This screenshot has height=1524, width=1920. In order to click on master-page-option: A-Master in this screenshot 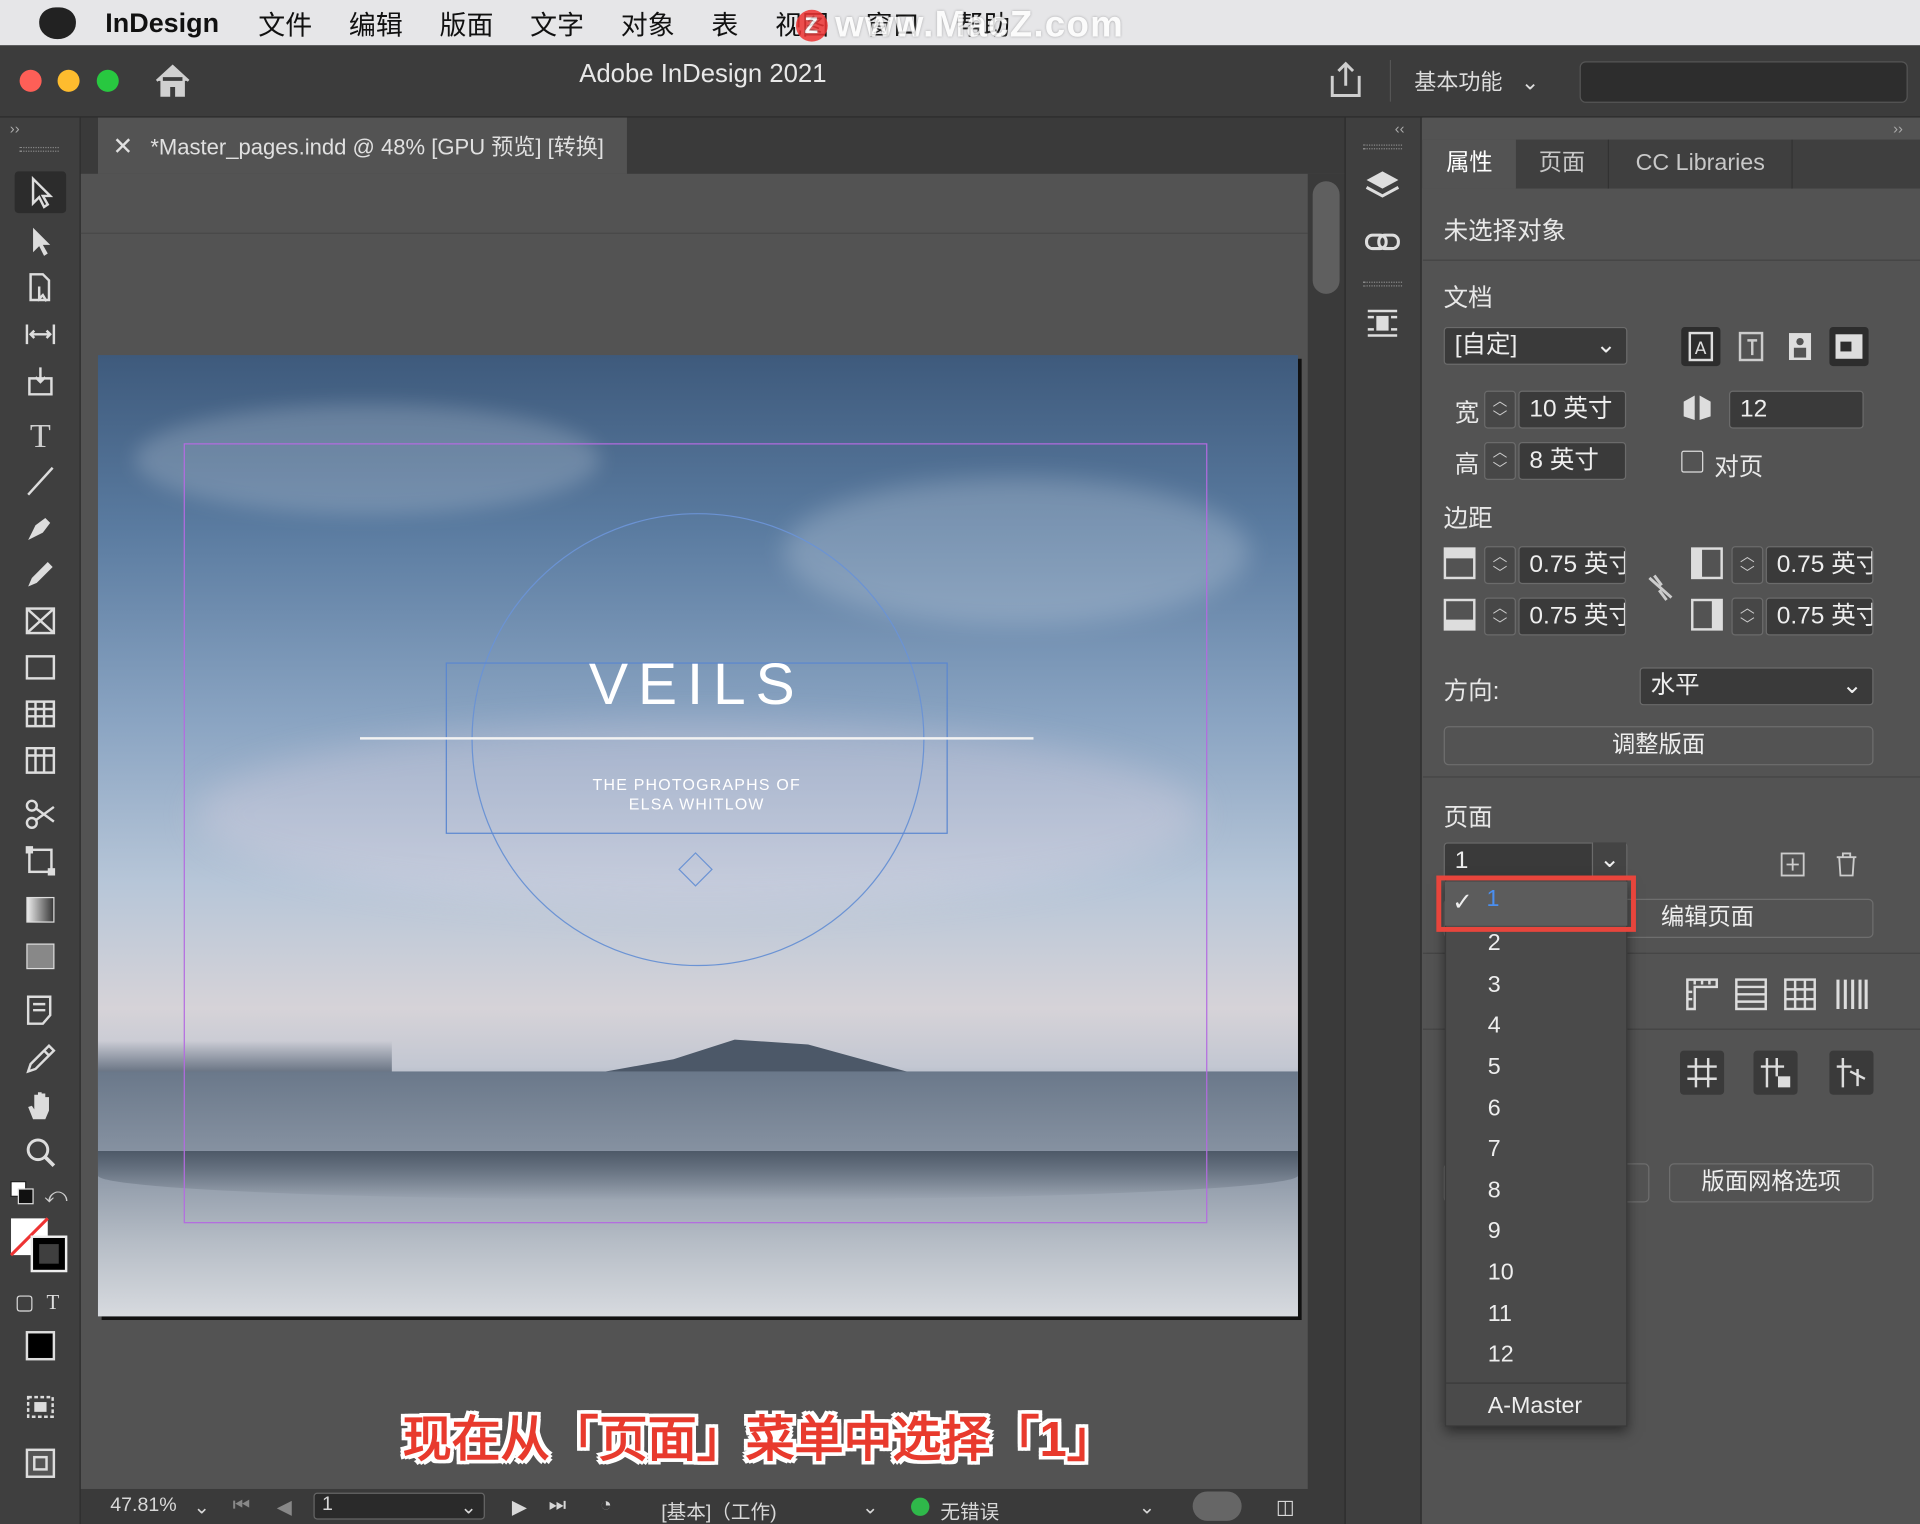, I will do `click(1537, 1407)`.